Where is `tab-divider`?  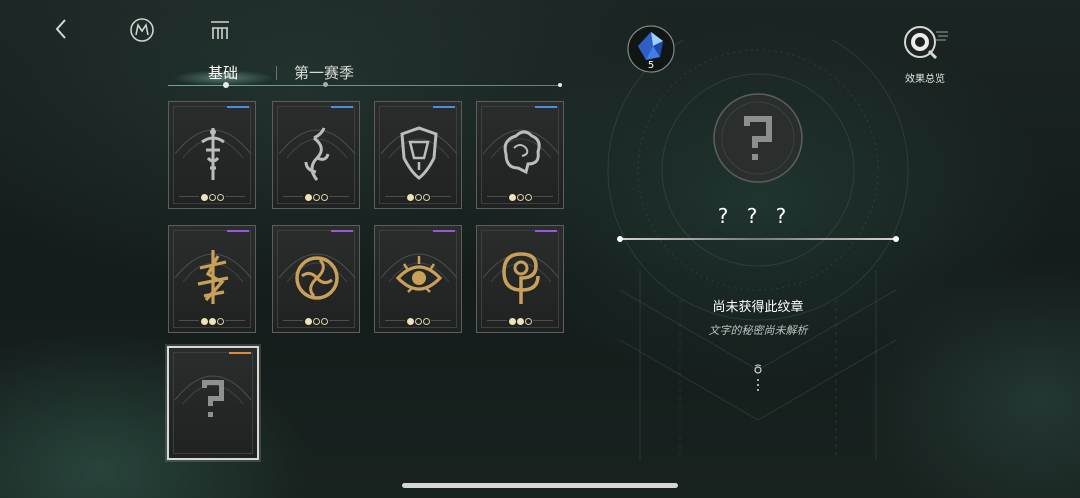 tab-divider is located at coordinates (276, 73).